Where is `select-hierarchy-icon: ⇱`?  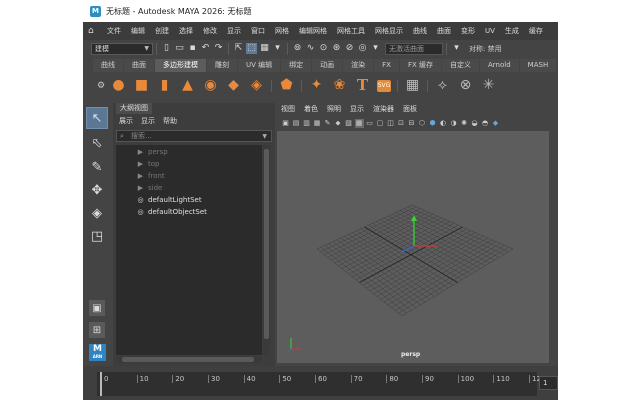 select-hierarchy-icon: ⇱ is located at coordinates (238, 48).